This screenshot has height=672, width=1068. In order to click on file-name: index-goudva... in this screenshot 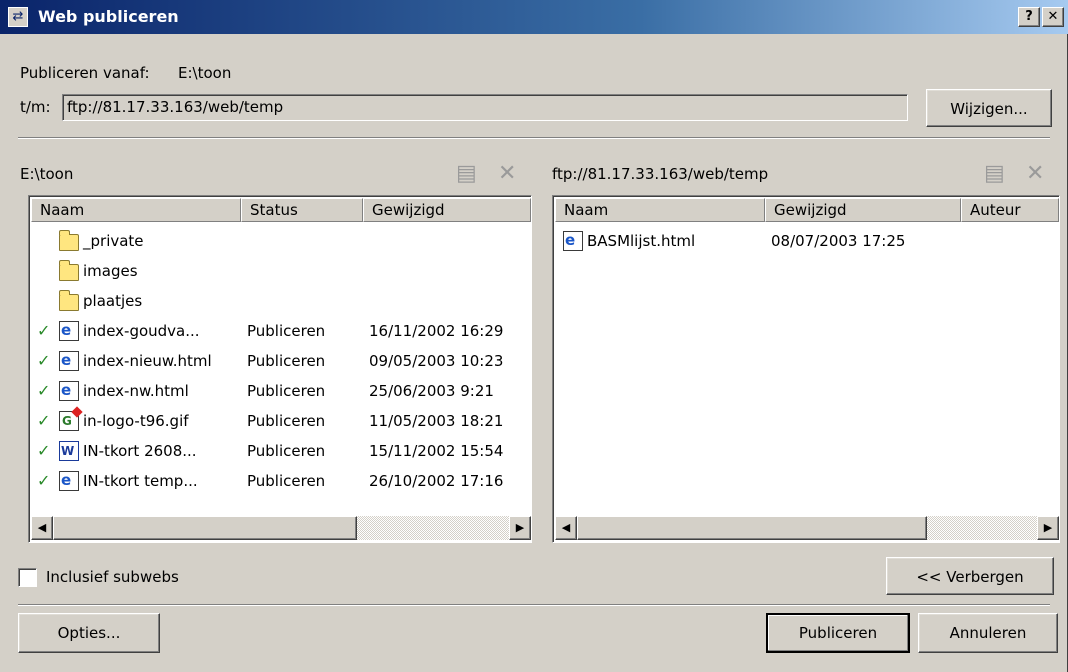, I will do `click(141, 331)`.